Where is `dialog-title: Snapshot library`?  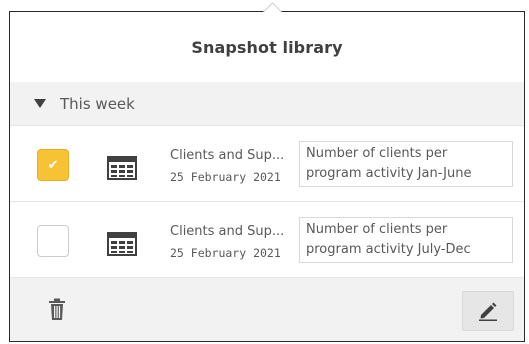 dialog-title: Snapshot library is located at coordinates (267, 47).